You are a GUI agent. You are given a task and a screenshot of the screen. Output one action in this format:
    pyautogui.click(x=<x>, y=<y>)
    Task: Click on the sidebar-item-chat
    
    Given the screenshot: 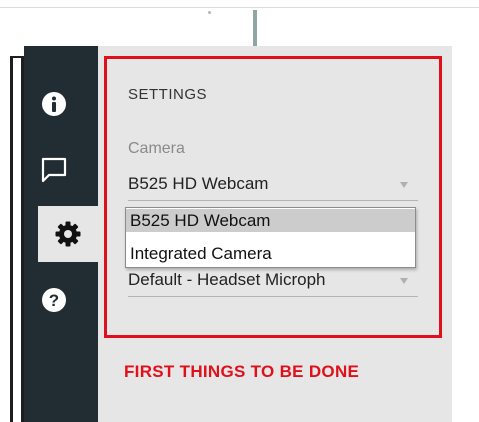 What is the action you would take?
    pyautogui.click(x=54, y=170)
    